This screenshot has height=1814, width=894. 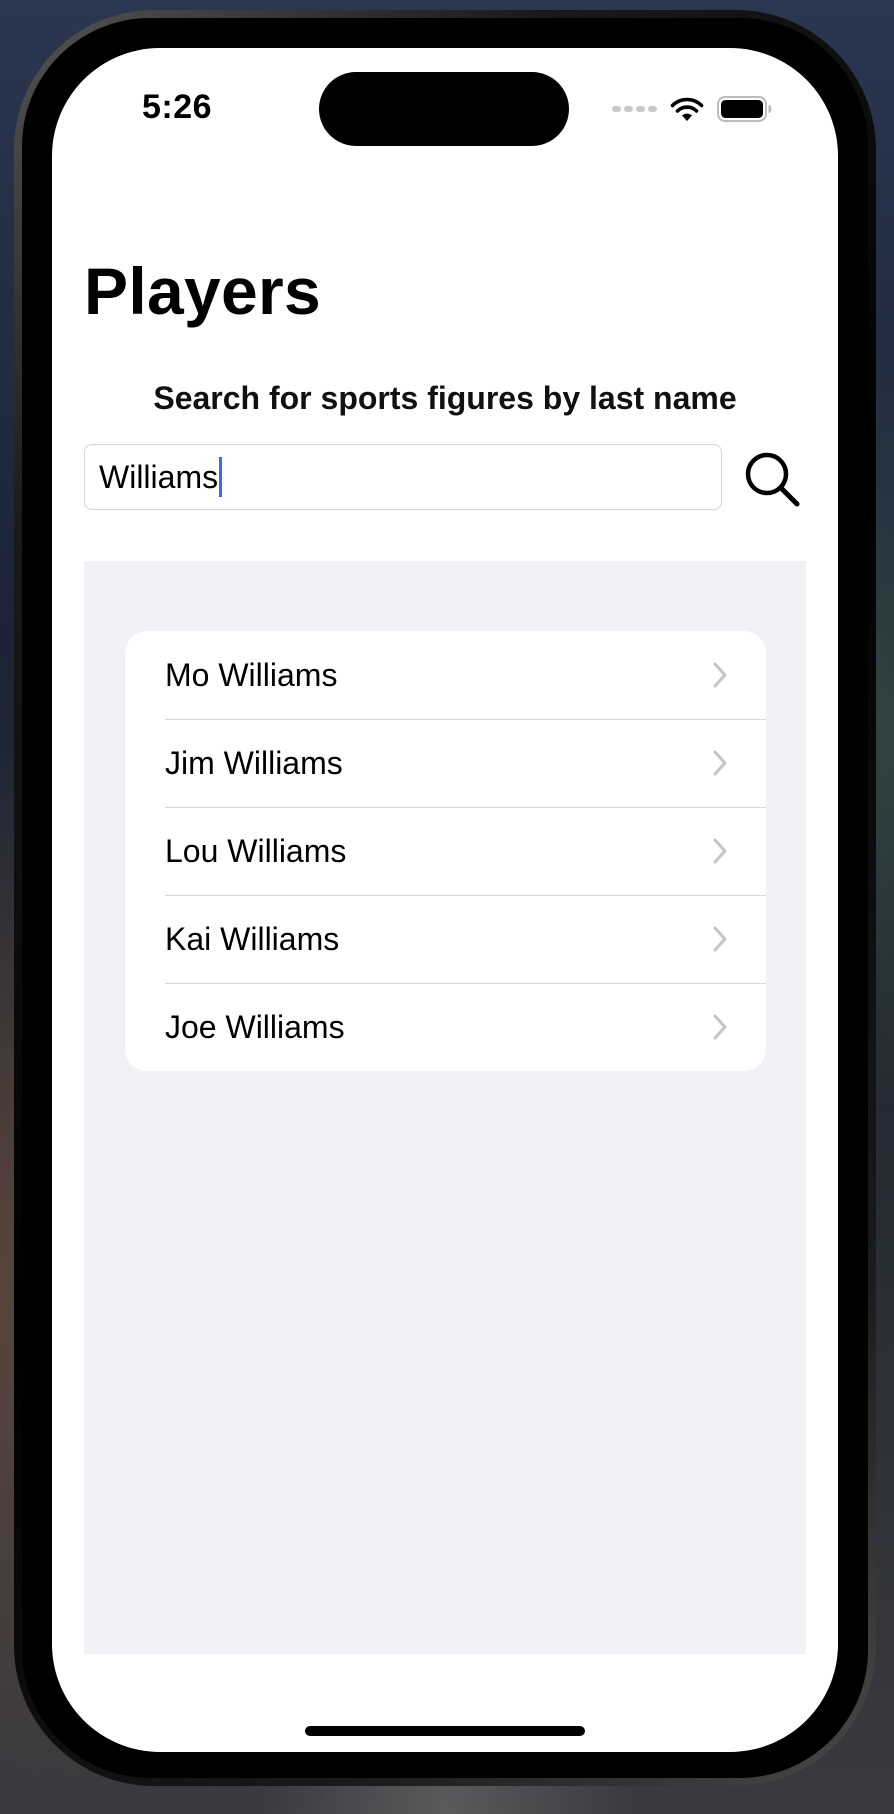 I want to click on player-name: Mo Williams, so click(x=251, y=674).